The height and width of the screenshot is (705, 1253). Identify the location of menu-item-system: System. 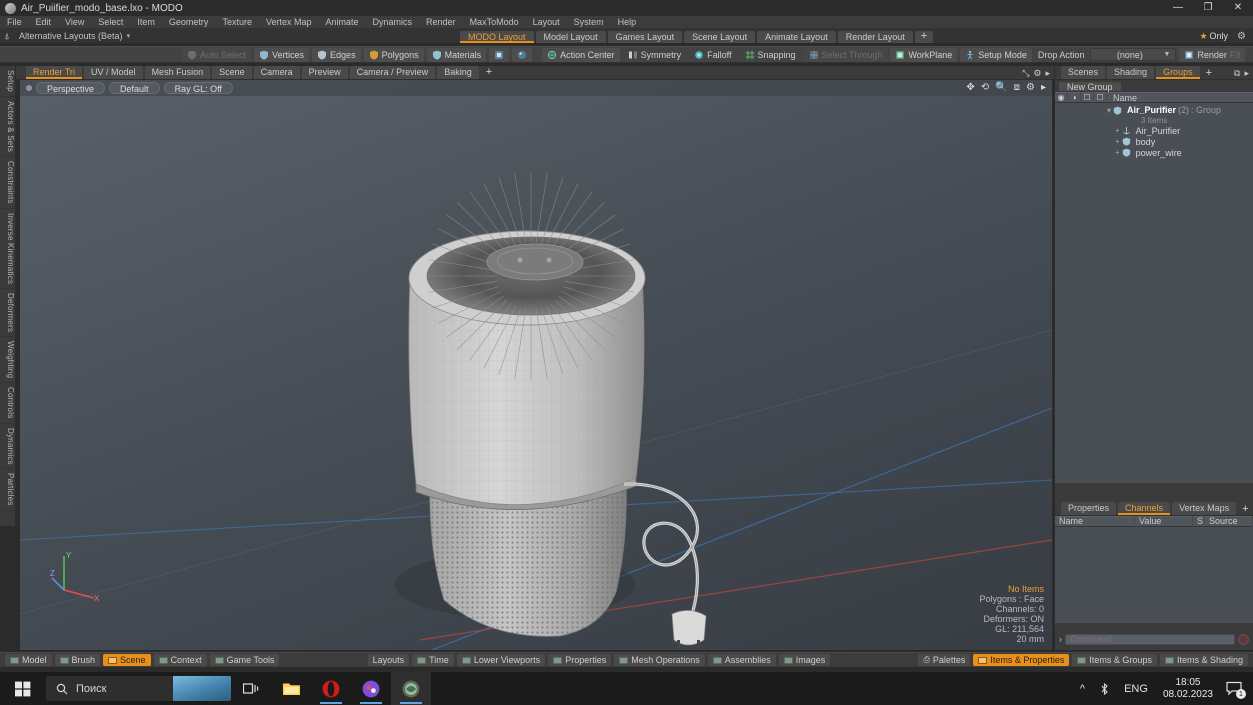
(589, 22).